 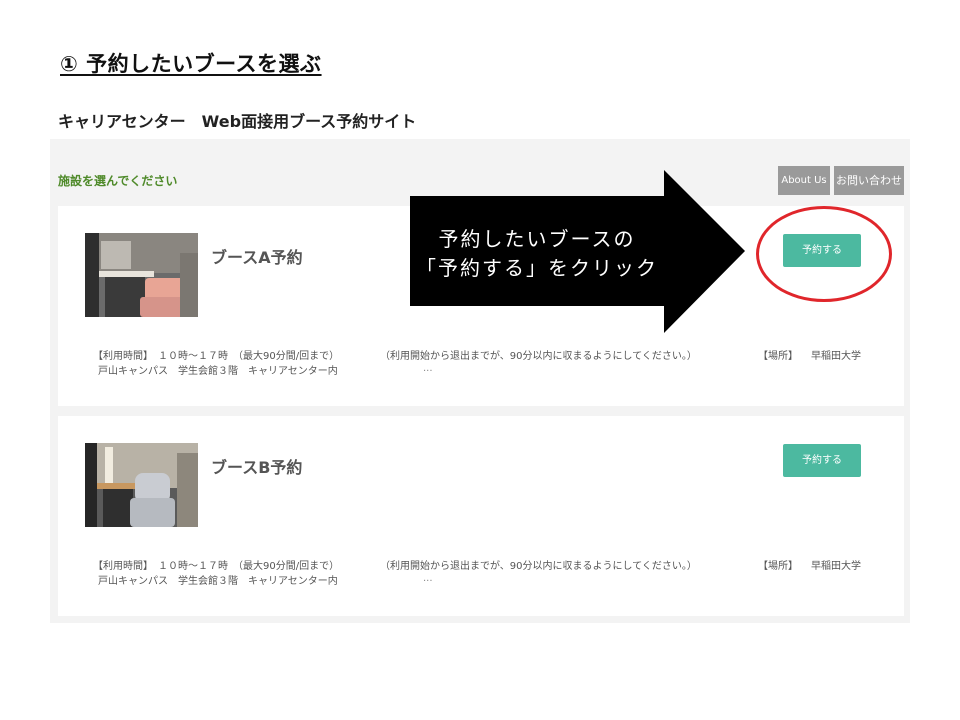 I want to click on booth-a-hours: 【利用時間】 １０時～１７時 （最大90分間/回まで）, so click(x=216, y=356).